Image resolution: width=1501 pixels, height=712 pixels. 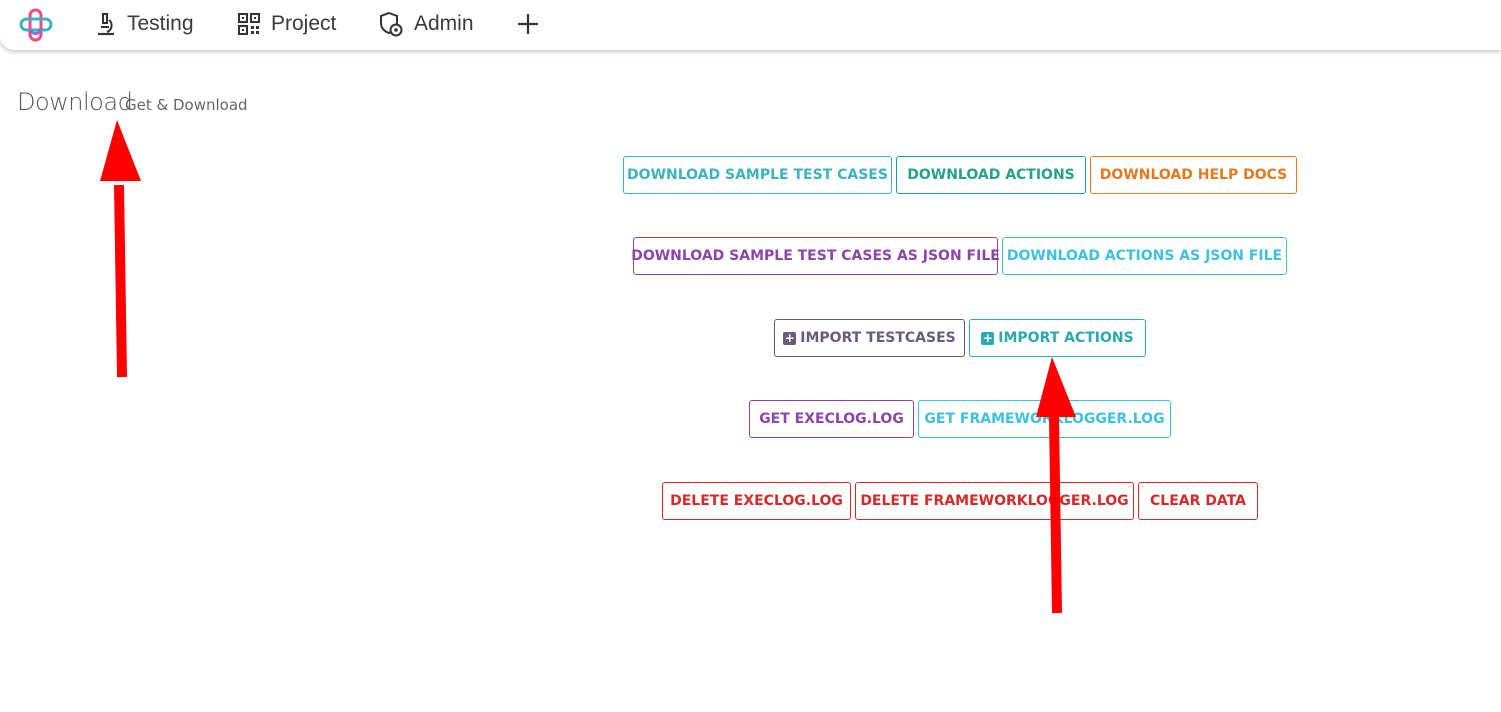 I want to click on nav-testing-label: Testing, so click(x=160, y=23).